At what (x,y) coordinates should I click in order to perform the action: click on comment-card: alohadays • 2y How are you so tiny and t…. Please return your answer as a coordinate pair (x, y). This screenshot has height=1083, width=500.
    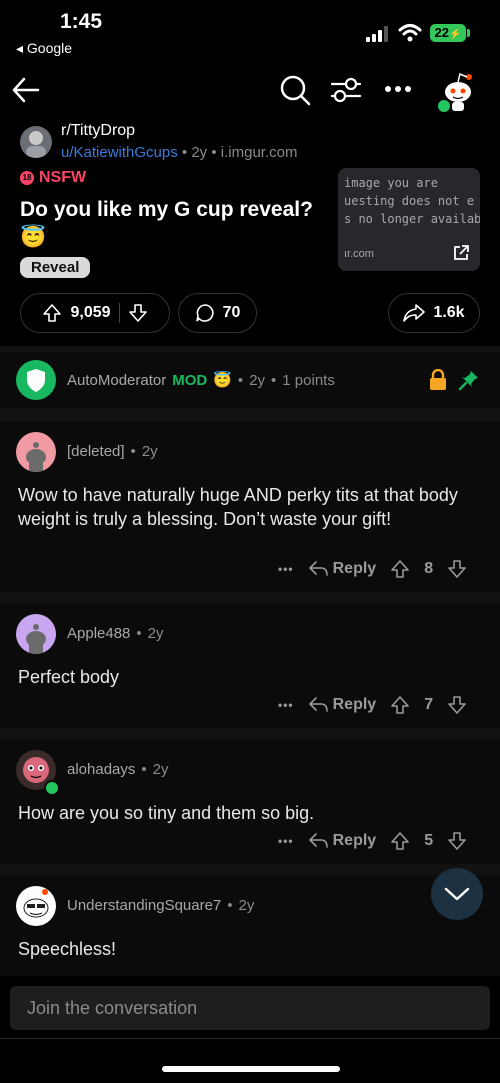
    Looking at the image, I should click on (250, 802).